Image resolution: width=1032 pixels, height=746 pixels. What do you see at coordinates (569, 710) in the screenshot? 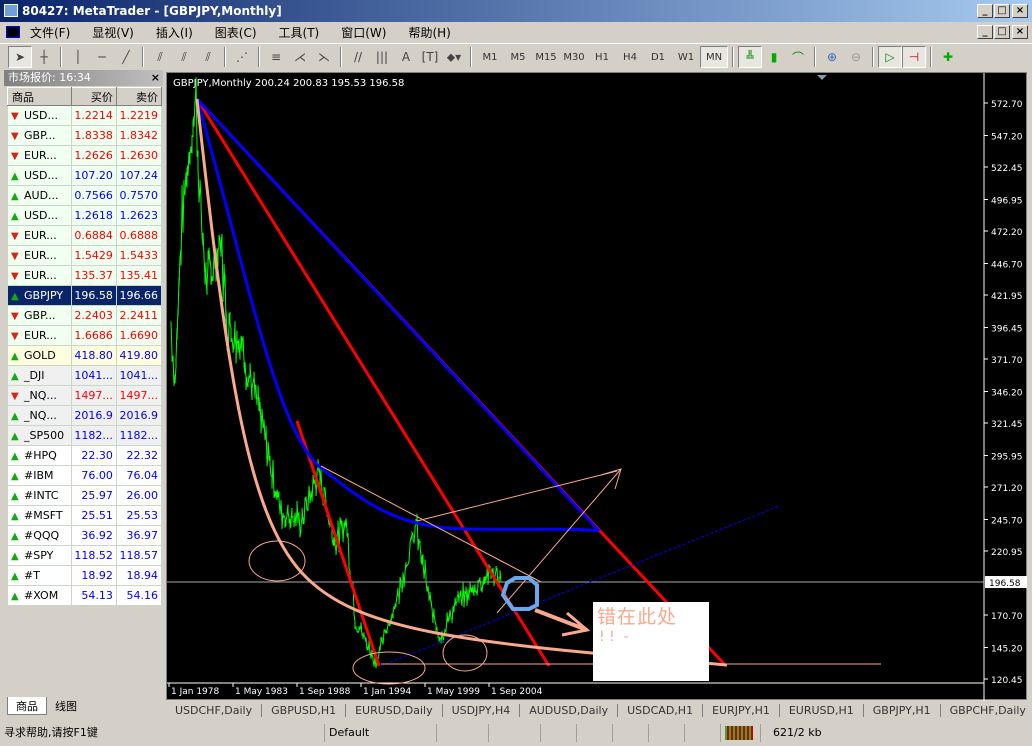
I see `chart-tab: AUDUSD,Daily` at bounding box center [569, 710].